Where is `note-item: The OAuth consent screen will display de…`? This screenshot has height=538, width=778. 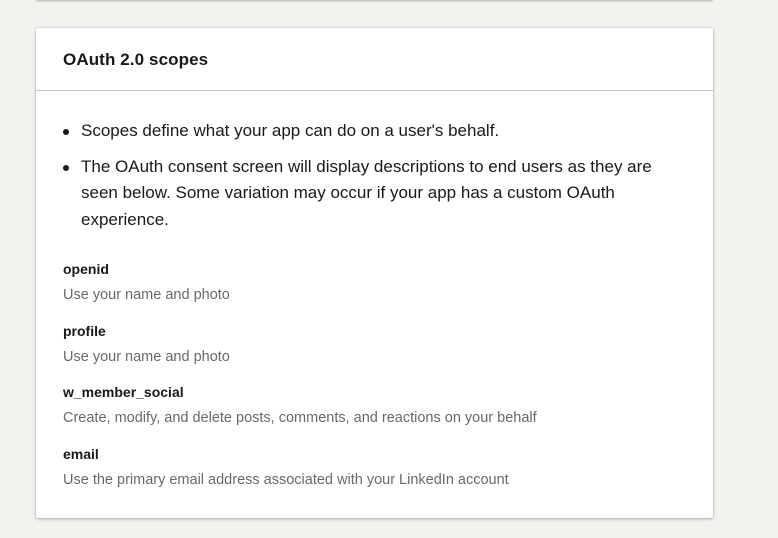 note-item: The OAuth consent screen will display de… is located at coordinates (369, 194).